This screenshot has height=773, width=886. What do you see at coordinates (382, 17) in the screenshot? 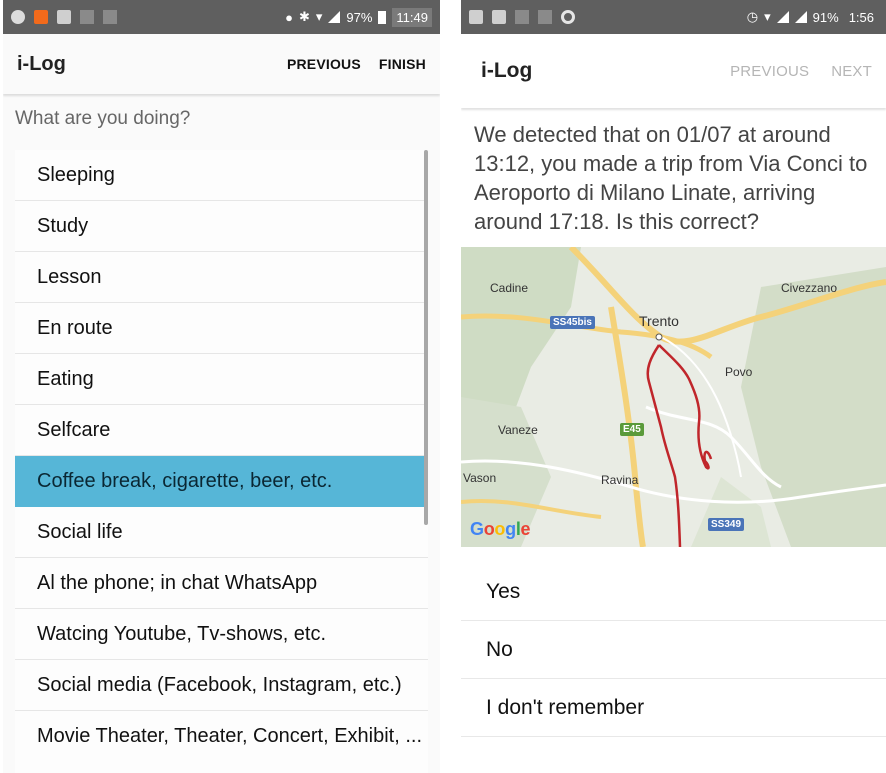
I see `battery-icon` at bounding box center [382, 17].